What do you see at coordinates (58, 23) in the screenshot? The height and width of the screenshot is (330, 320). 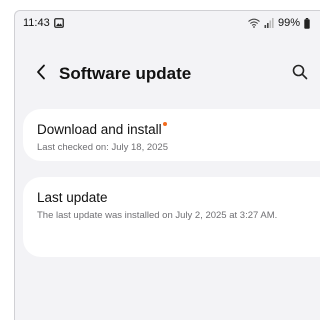 I see `image-notification-icon` at bounding box center [58, 23].